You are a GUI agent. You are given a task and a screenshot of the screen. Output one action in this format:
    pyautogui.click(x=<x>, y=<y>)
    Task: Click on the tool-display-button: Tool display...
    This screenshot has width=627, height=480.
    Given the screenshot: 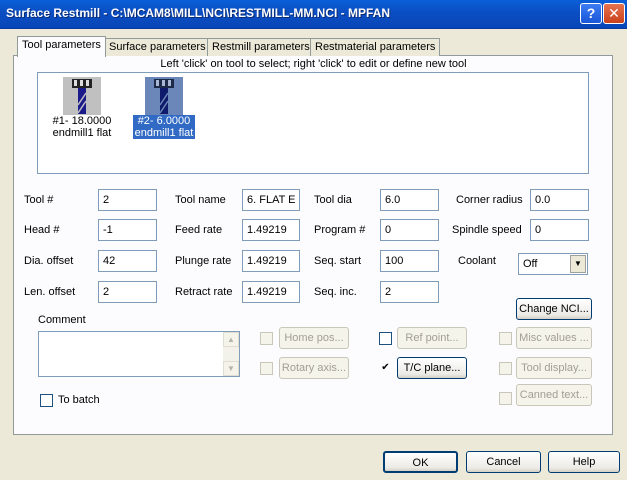 What is the action you would take?
    pyautogui.click(x=554, y=368)
    